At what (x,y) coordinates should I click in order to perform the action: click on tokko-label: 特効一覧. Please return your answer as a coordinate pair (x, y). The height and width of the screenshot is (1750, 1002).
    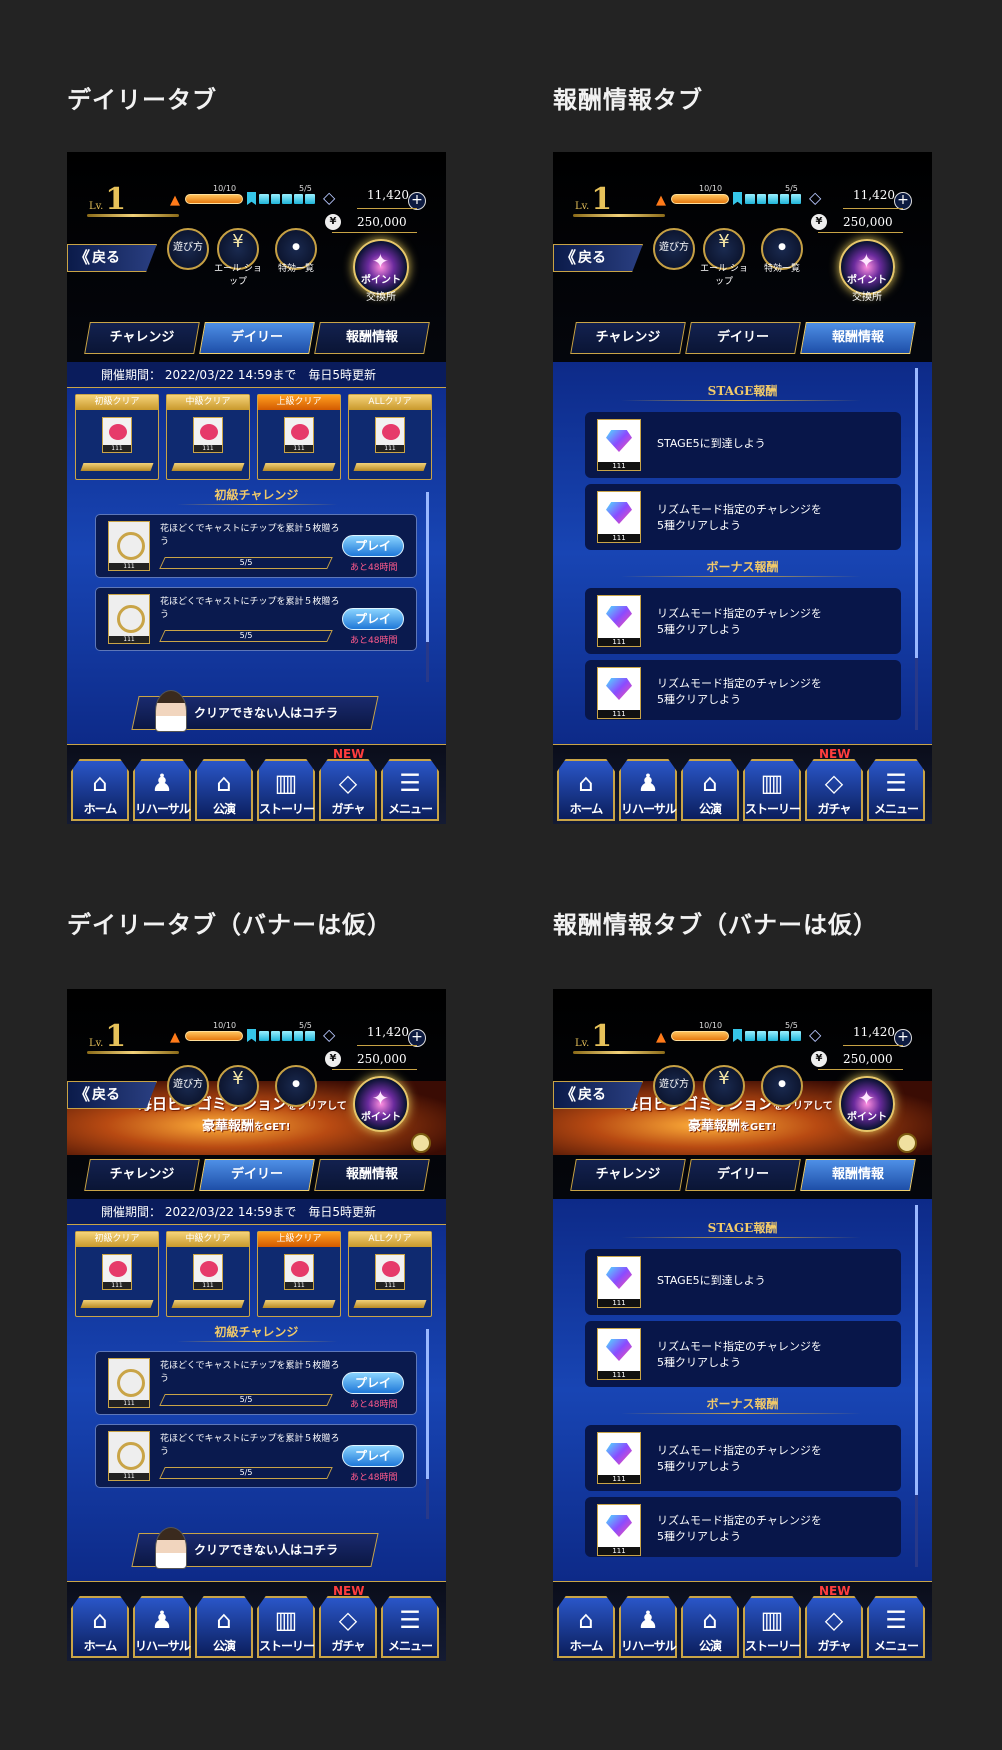
    Looking at the image, I should click on (295, 269).